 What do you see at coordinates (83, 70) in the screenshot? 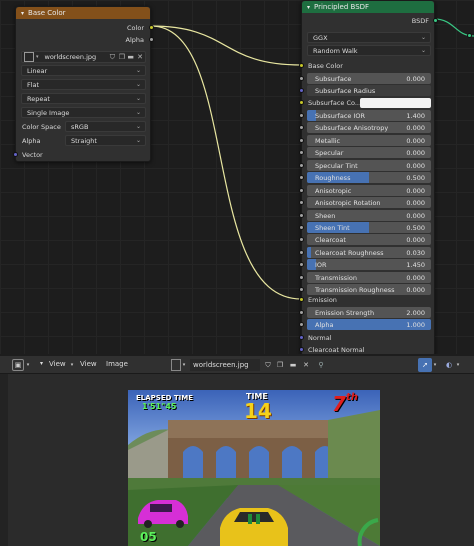
I see `interpolation-dropdown: Linear ⌄` at bounding box center [83, 70].